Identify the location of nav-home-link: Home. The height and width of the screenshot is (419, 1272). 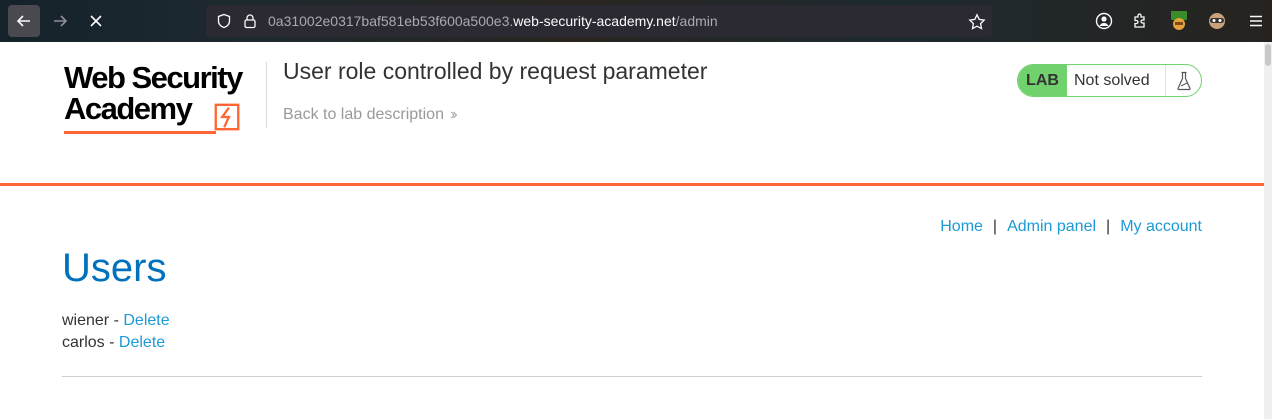
(961, 227).